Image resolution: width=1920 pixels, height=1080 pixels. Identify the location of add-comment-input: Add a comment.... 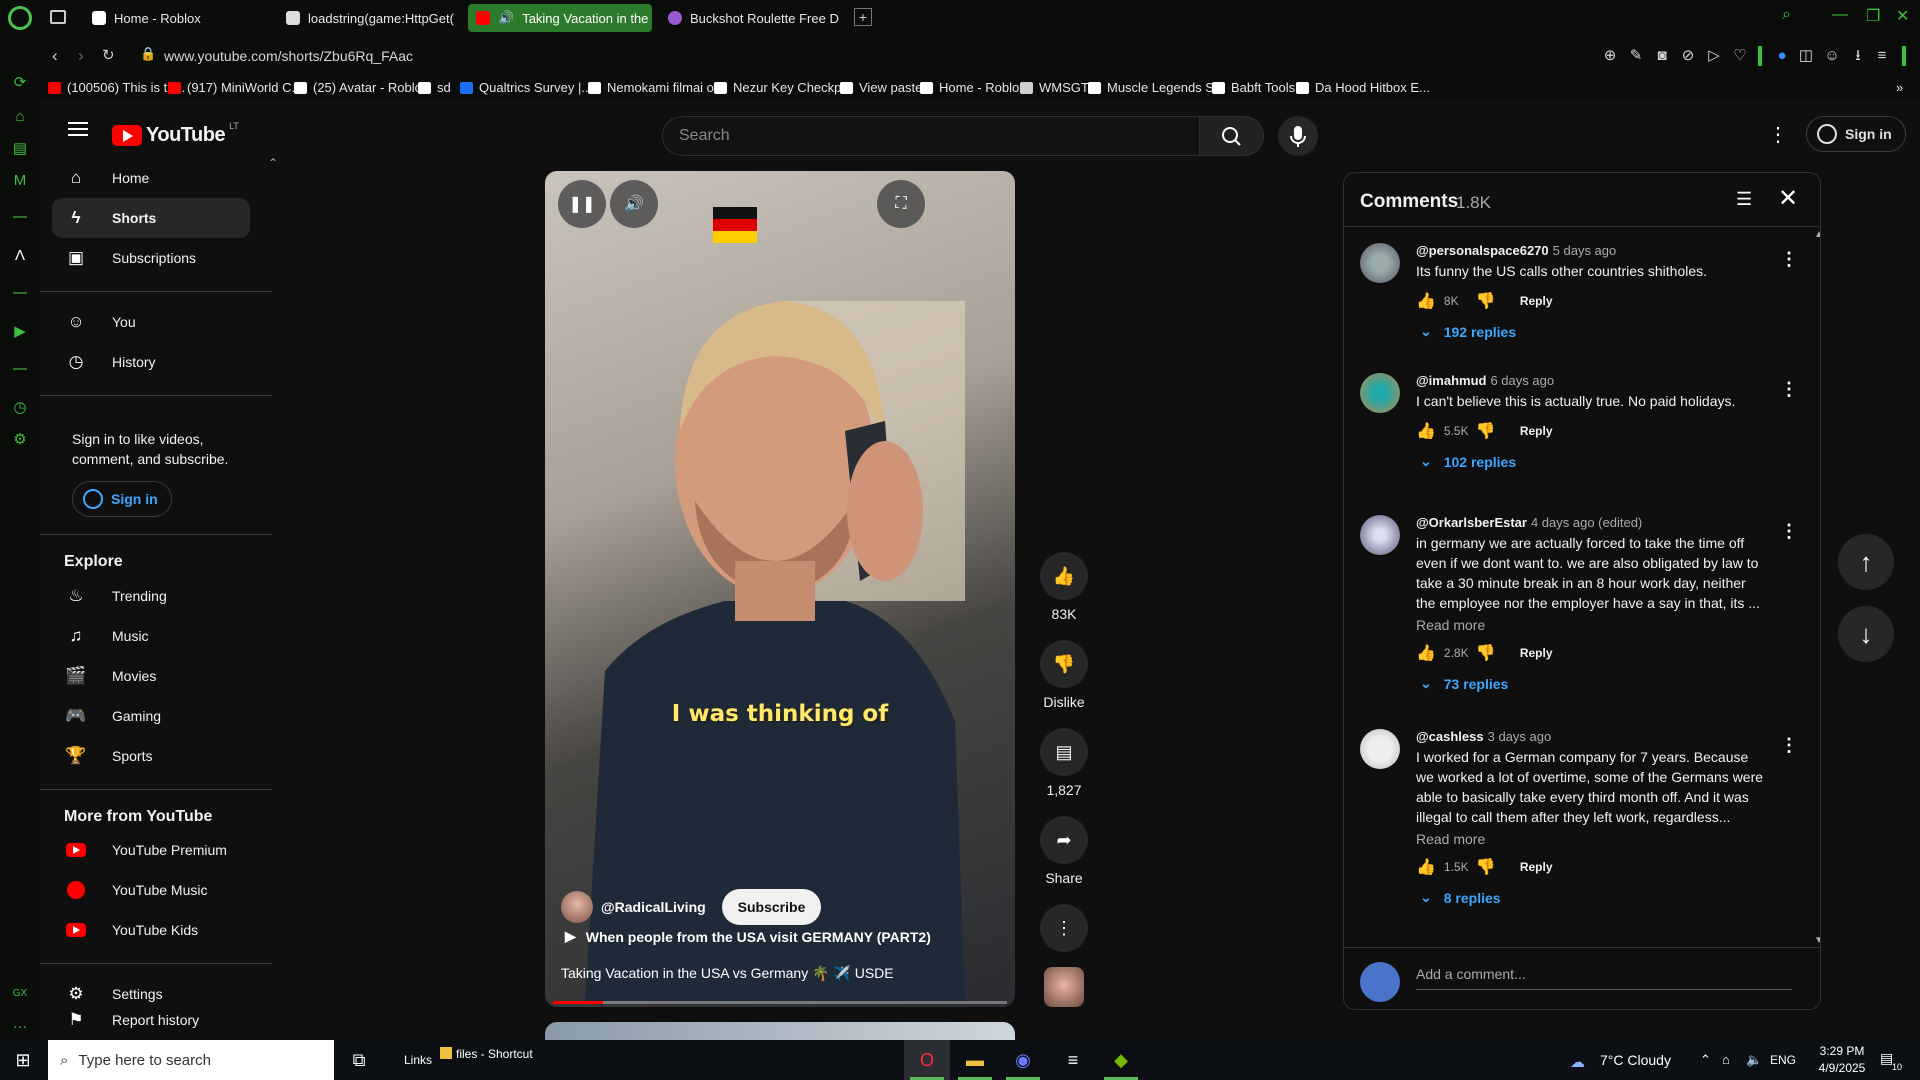
(1604, 978).